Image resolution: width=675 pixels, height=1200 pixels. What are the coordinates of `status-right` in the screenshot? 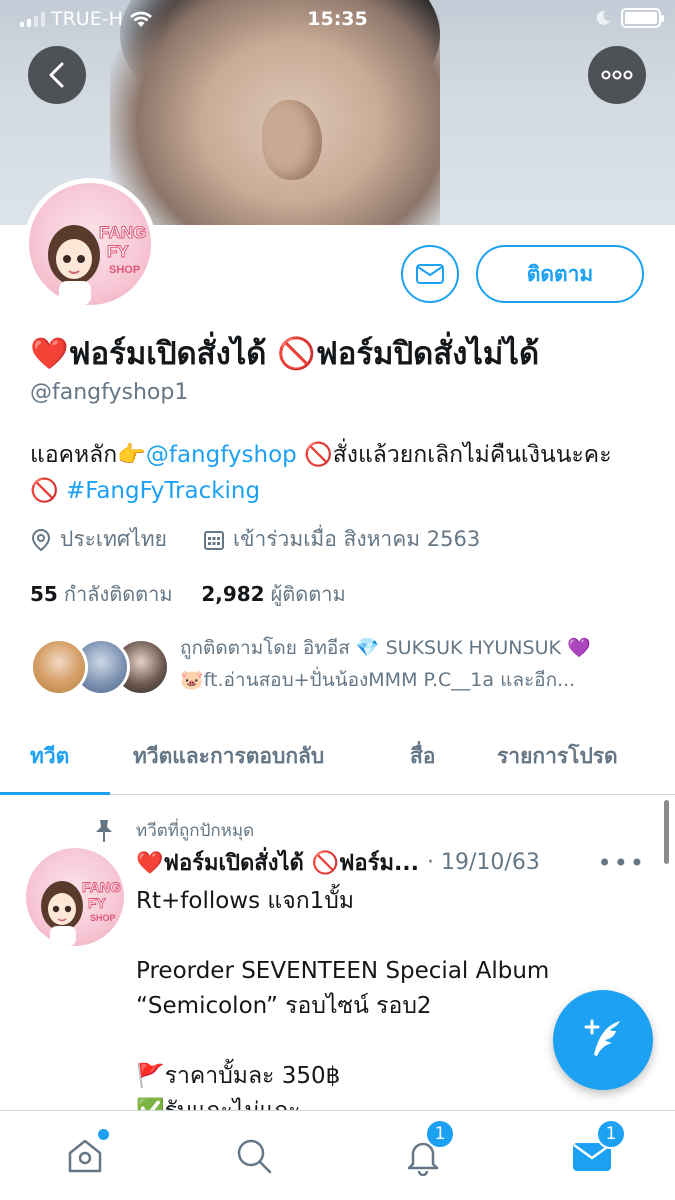 It's located at (629, 18).